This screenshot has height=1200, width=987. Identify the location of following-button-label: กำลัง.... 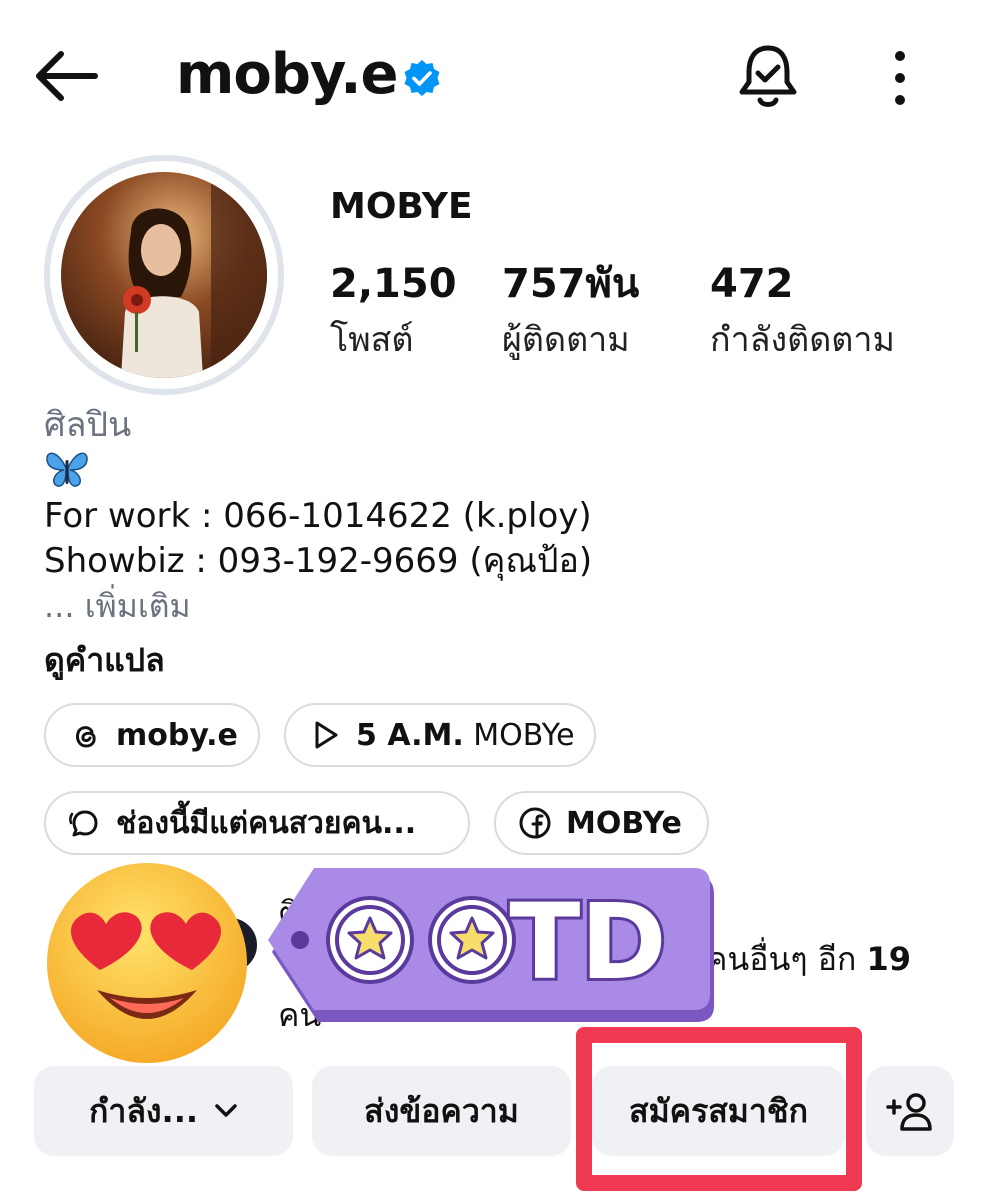
(143, 1110).